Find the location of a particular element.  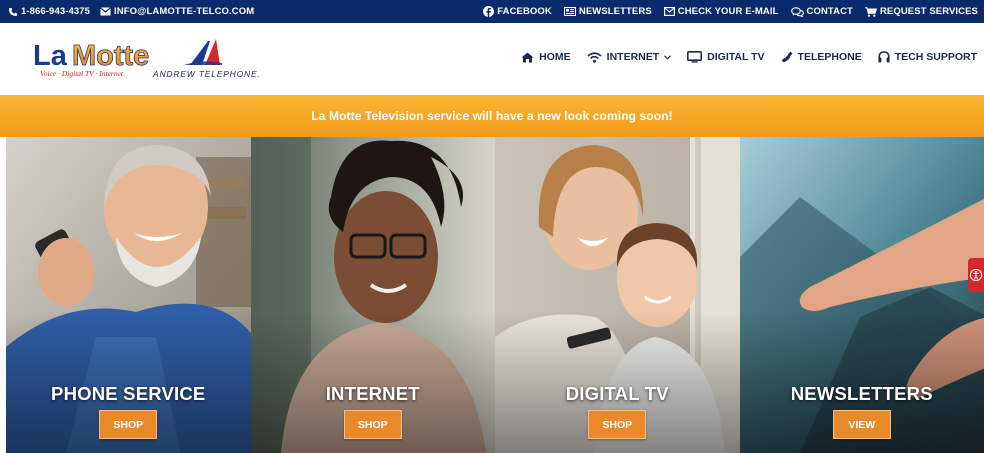

contact-label: CONTACT is located at coordinates (829, 11).